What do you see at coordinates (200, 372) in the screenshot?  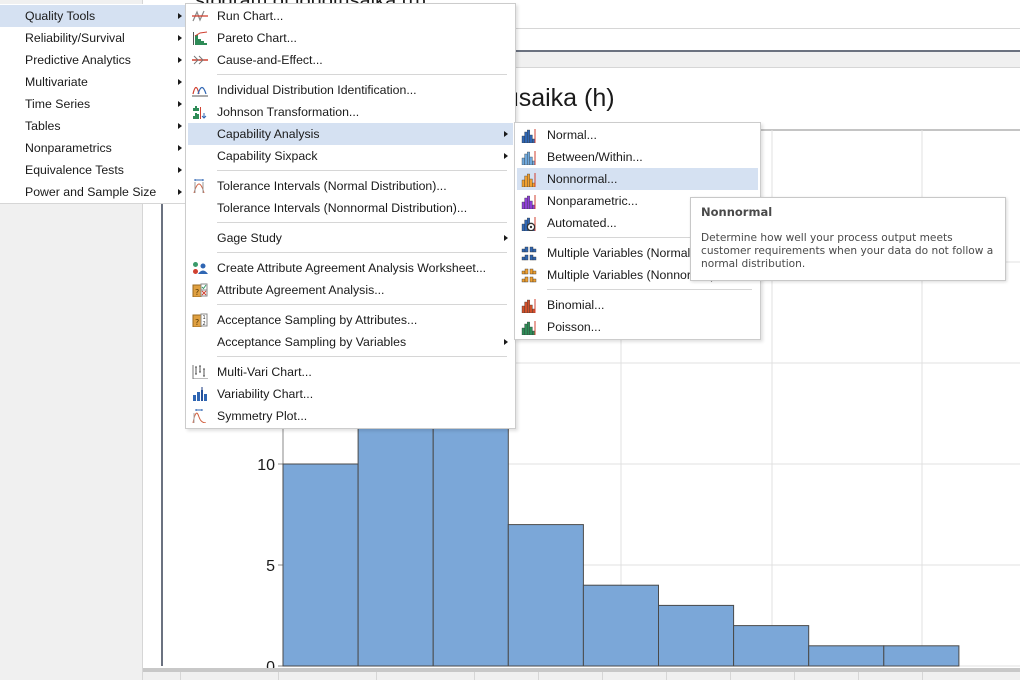 I see `multi-vari-icon` at bounding box center [200, 372].